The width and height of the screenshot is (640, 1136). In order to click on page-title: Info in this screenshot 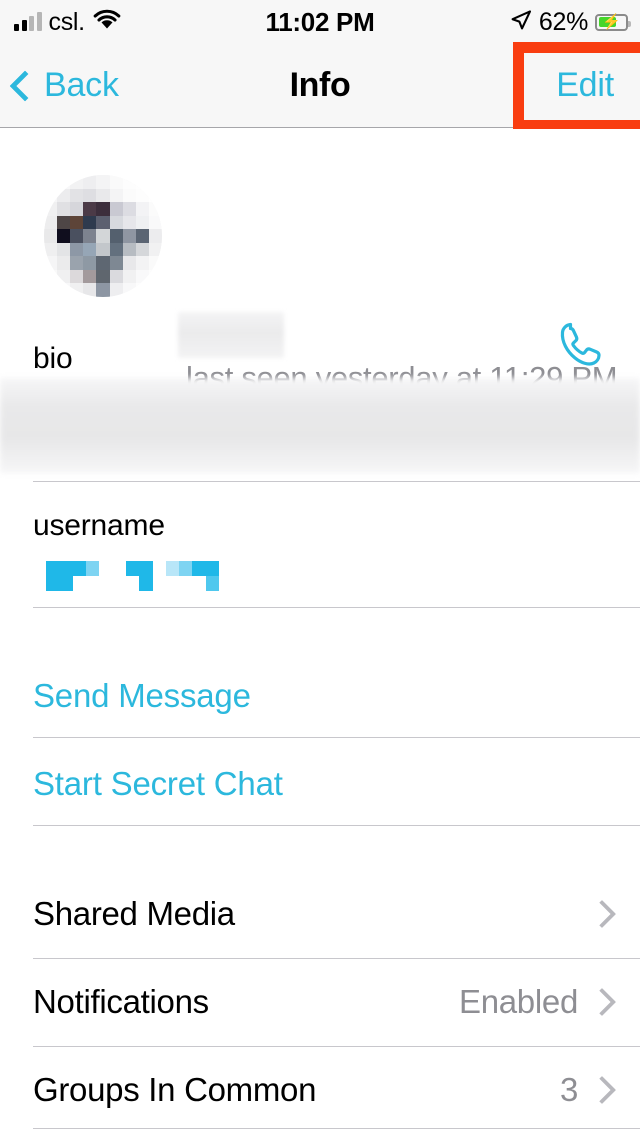, I will do `click(320, 85)`.